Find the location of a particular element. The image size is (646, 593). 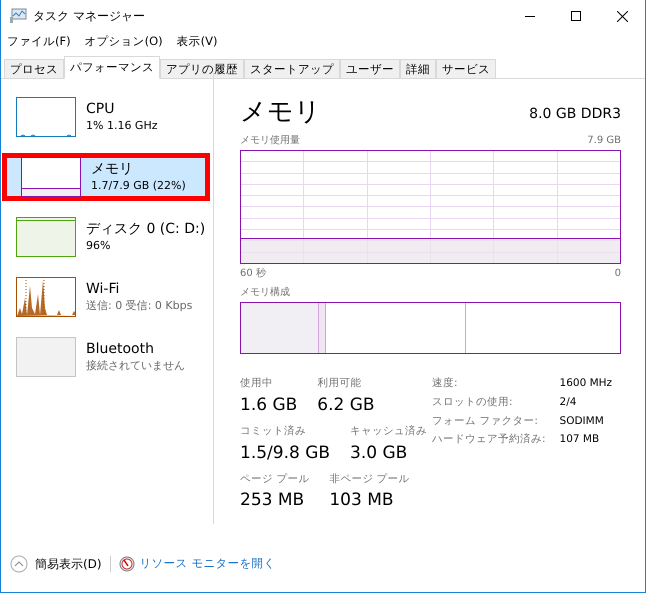

stat-value: 3.0 GB is located at coordinates (379, 453).